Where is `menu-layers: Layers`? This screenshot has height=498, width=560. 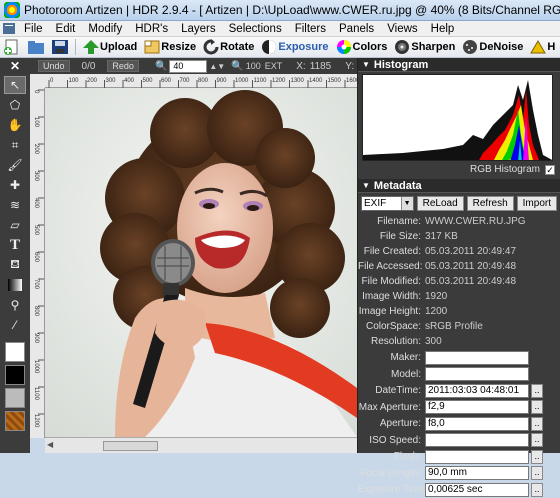 menu-layers: Layers is located at coordinates (199, 29).